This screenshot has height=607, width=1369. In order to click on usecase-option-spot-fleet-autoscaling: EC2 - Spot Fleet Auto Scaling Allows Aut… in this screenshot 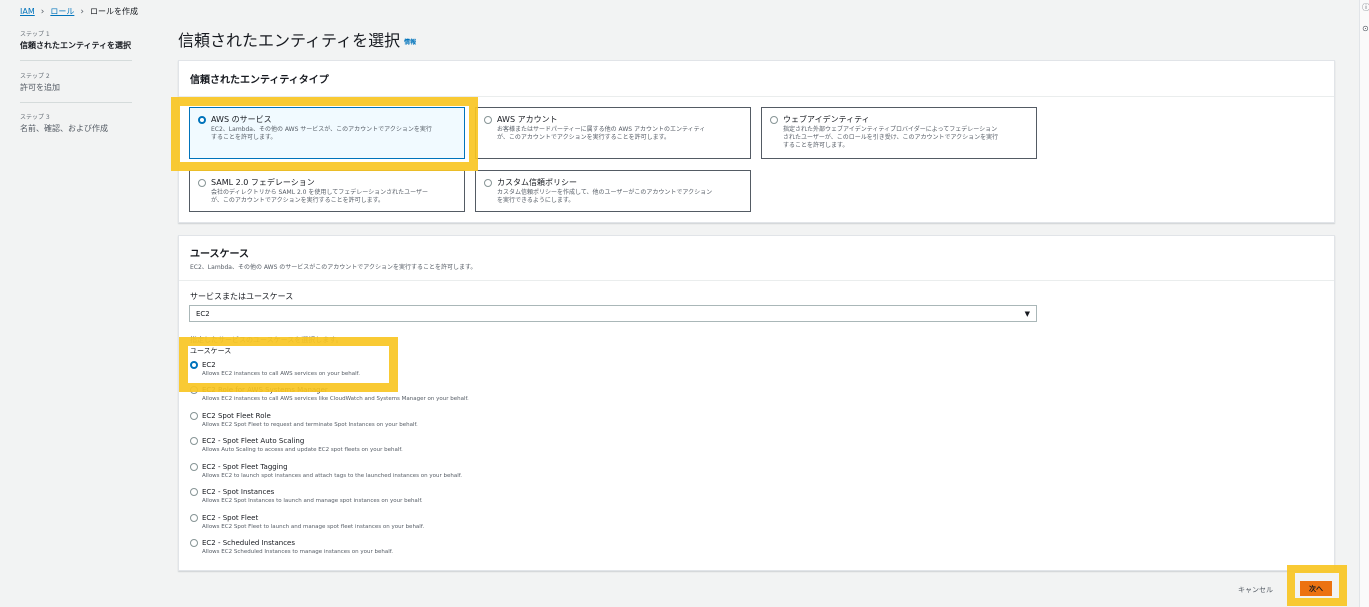, I will do `click(296, 445)`.